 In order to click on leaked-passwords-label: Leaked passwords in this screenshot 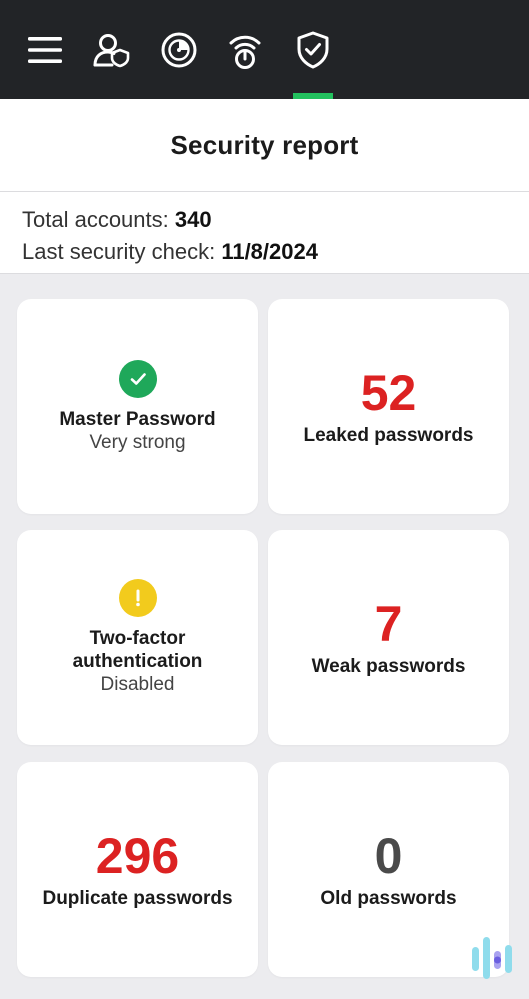, I will do `click(388, 435)`.